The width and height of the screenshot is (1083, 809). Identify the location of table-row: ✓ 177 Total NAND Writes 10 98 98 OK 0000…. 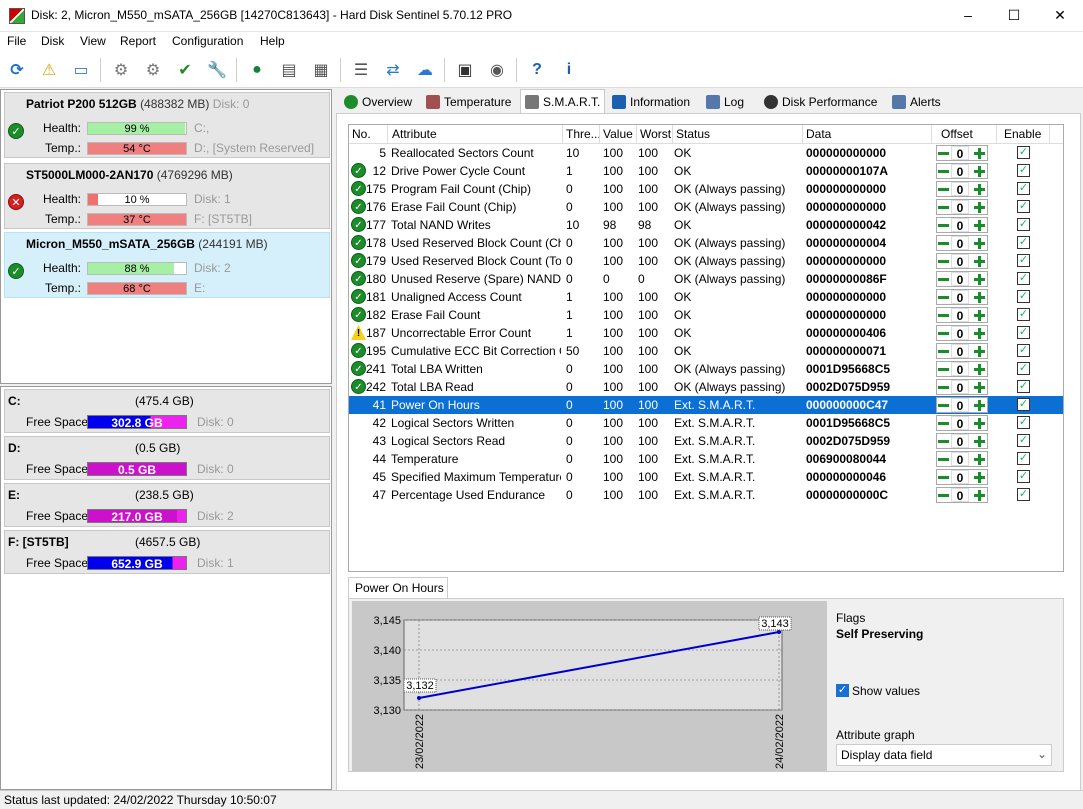
(706, 225).